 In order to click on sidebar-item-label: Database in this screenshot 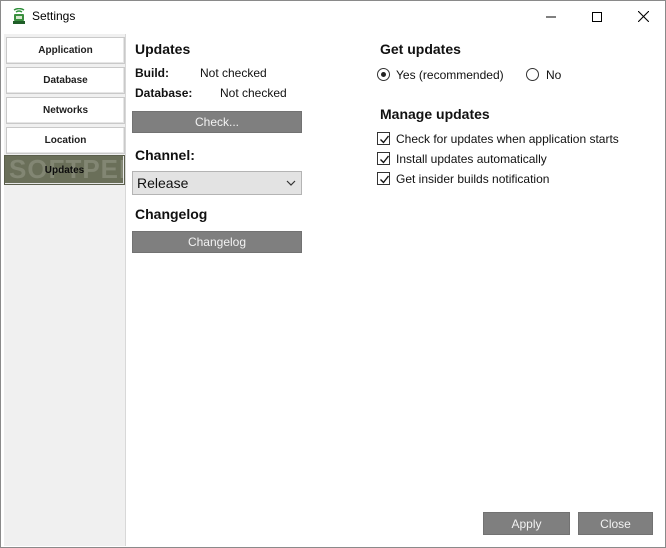, I will do `click(65, 80)`.